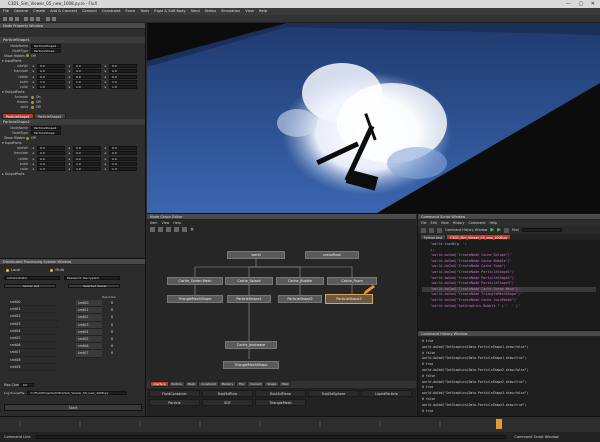  I want to click on menu-item: Add & Connect, so click(63, 11).